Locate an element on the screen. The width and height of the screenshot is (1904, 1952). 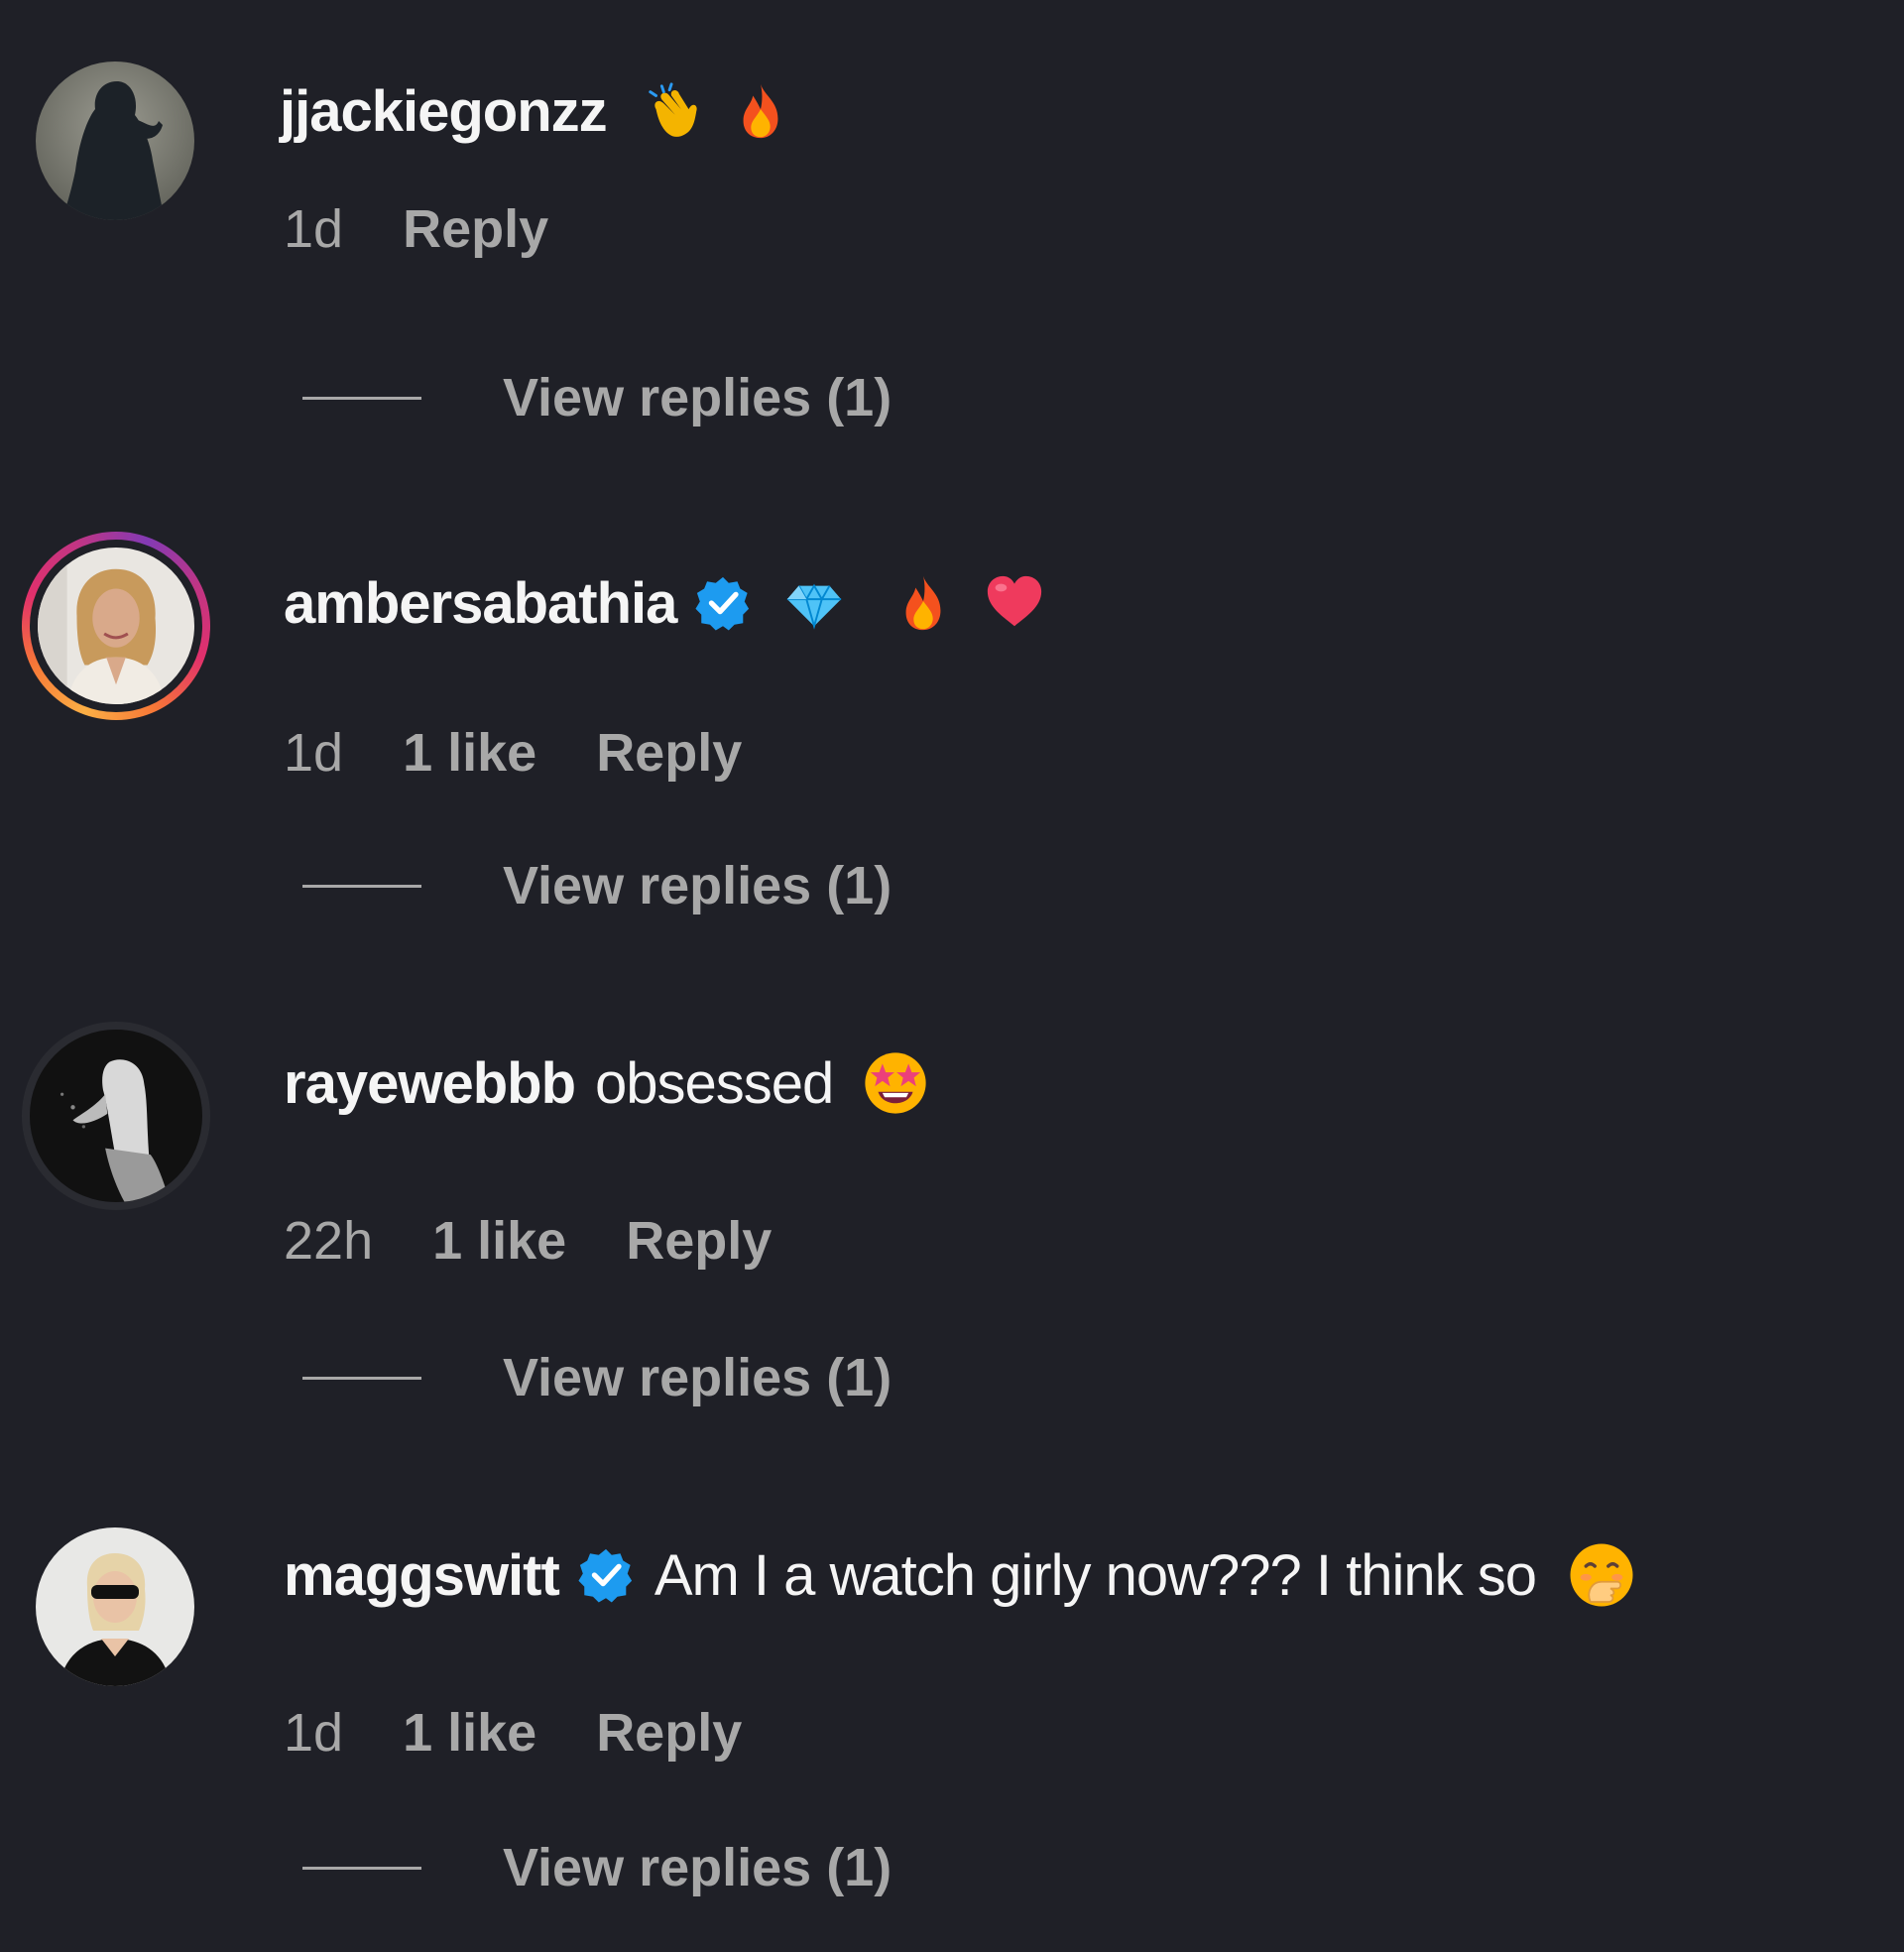
comment-text: obsessed is located at coordinates (714, 1083).